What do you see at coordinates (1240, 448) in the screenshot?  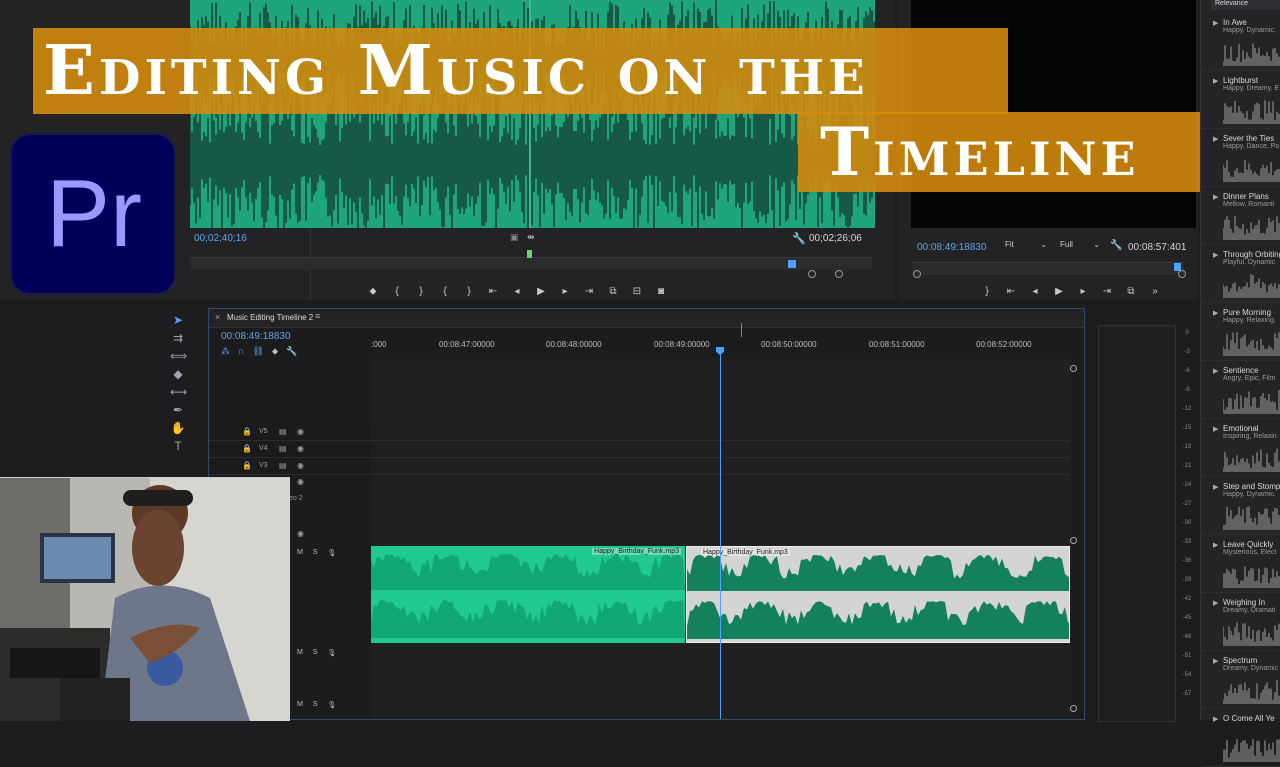 I see `music-track-item: ▶ Emotional Inspiring, Relaxin` at bounding box center [1240, 448].